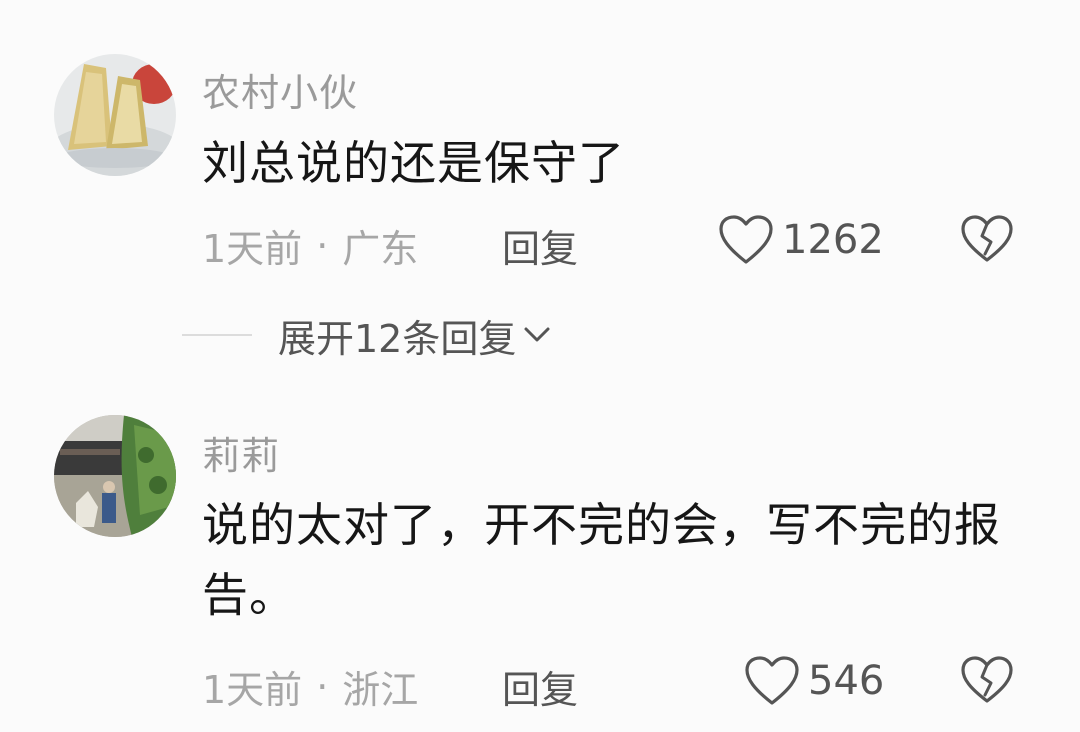 The height and width of the screenshot is (732, 1080). I want to click on expand-replies: 展开12条回复, so click(367, 335).